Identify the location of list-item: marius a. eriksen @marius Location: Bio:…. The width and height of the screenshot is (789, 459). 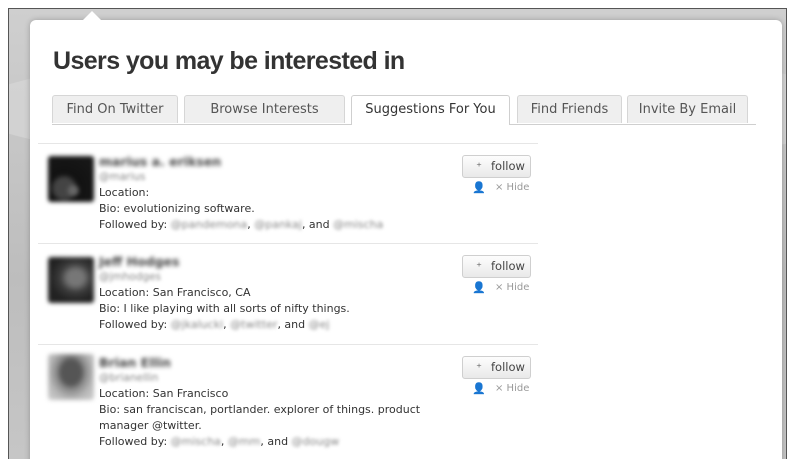
(288, 193).